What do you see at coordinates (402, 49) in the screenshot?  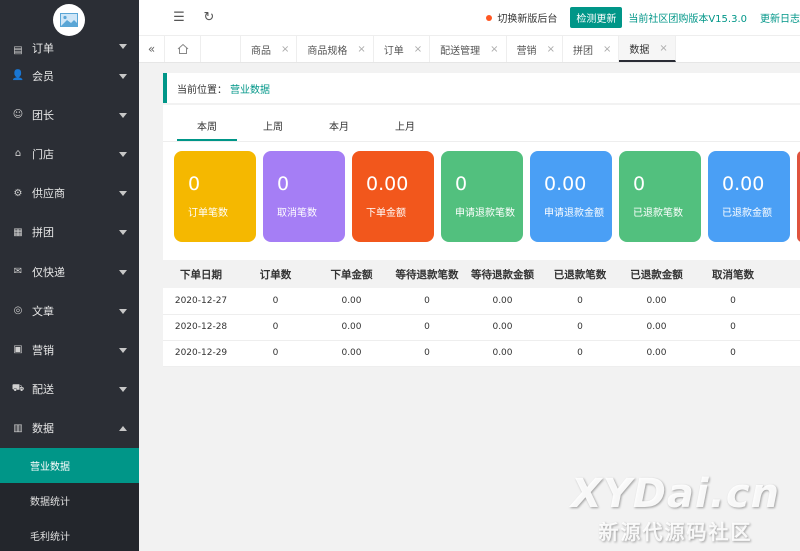 I see `tab-item: 订单 ×` at bounding box center [402, 49].